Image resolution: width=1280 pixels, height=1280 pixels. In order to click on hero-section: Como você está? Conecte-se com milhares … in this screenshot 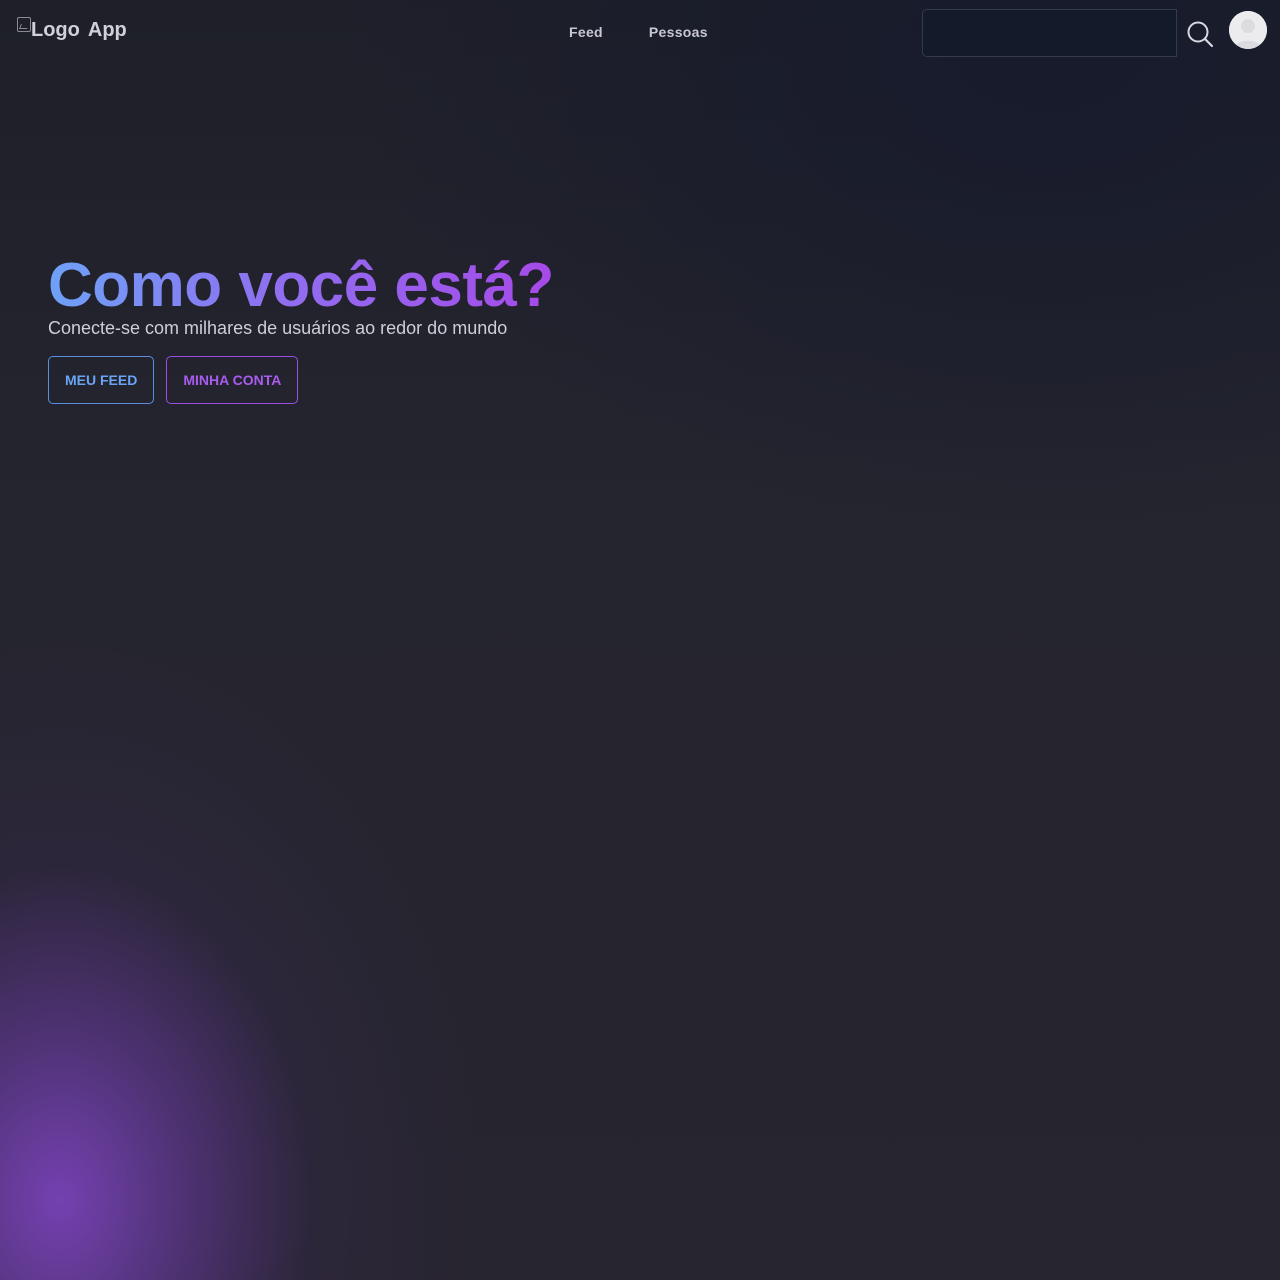, I will do `click(301, 327)`.